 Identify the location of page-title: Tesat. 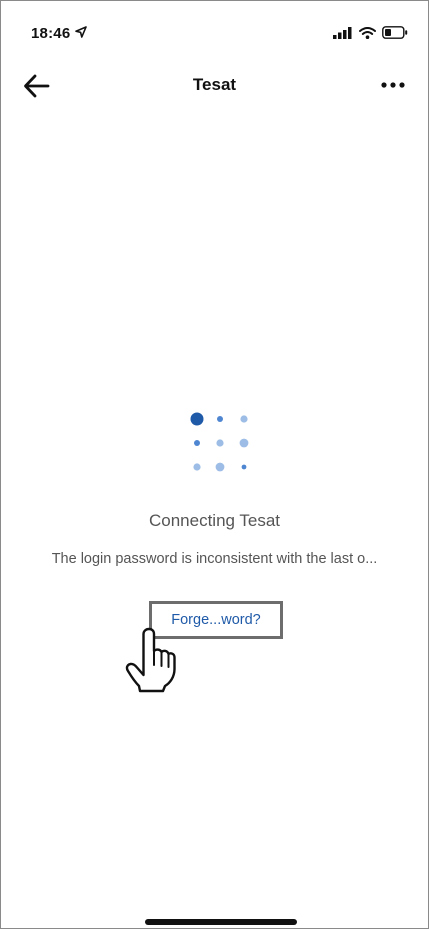
(214, 84).